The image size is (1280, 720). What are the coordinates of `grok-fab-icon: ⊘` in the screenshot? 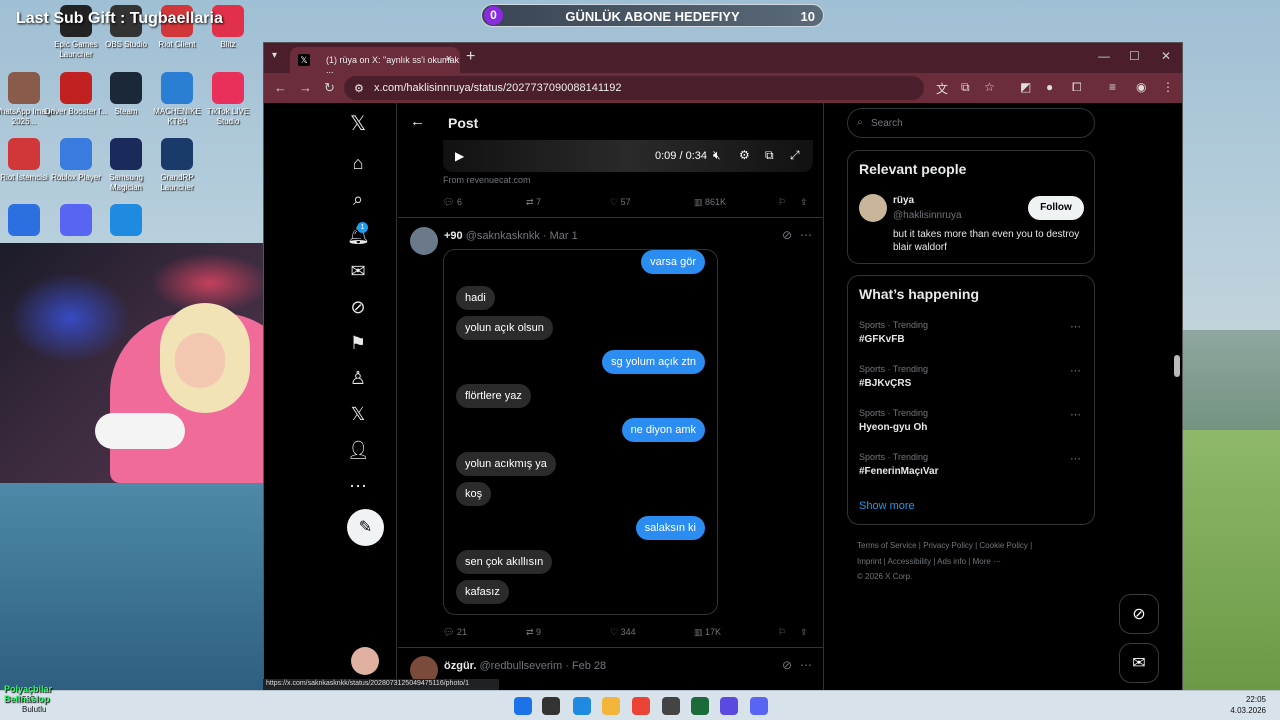 It's located at (1139, 614).